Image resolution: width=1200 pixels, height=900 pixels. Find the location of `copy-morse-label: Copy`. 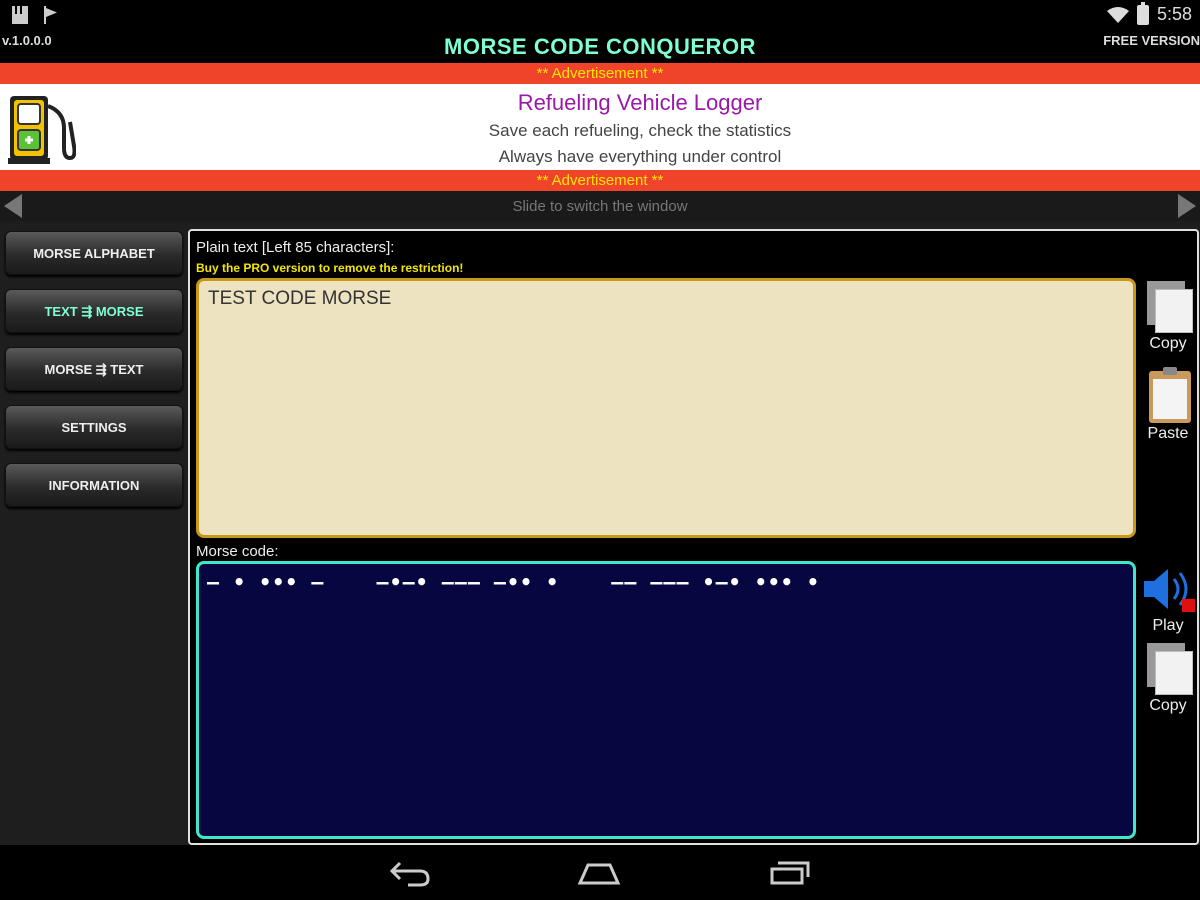

copy-morse-label: Copy is located at coordinates (1168, 705).